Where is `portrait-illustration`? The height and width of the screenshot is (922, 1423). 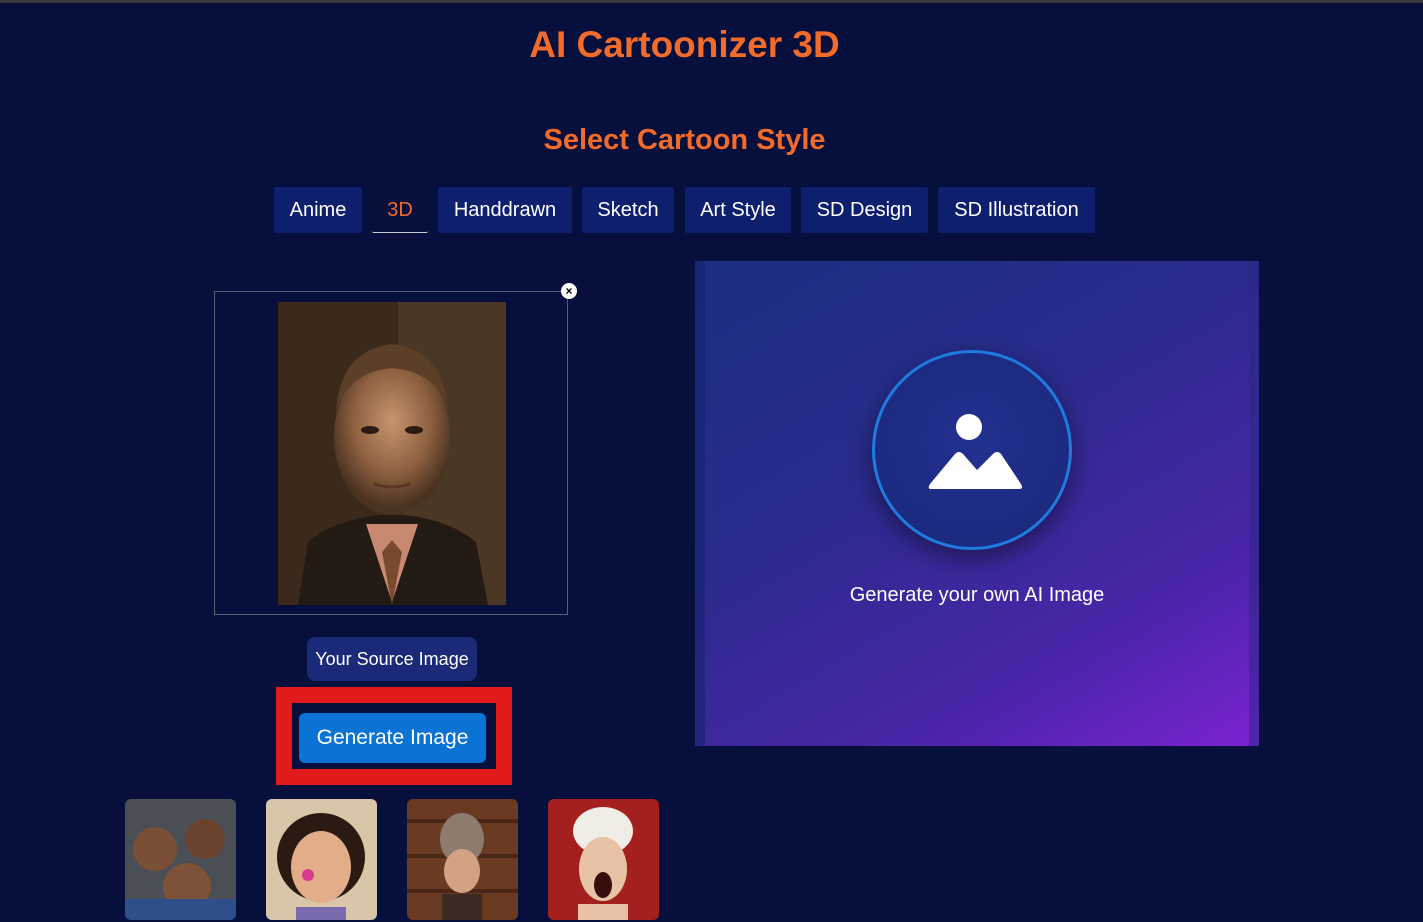
portrait-illustration is located at coordinates (392, 453).